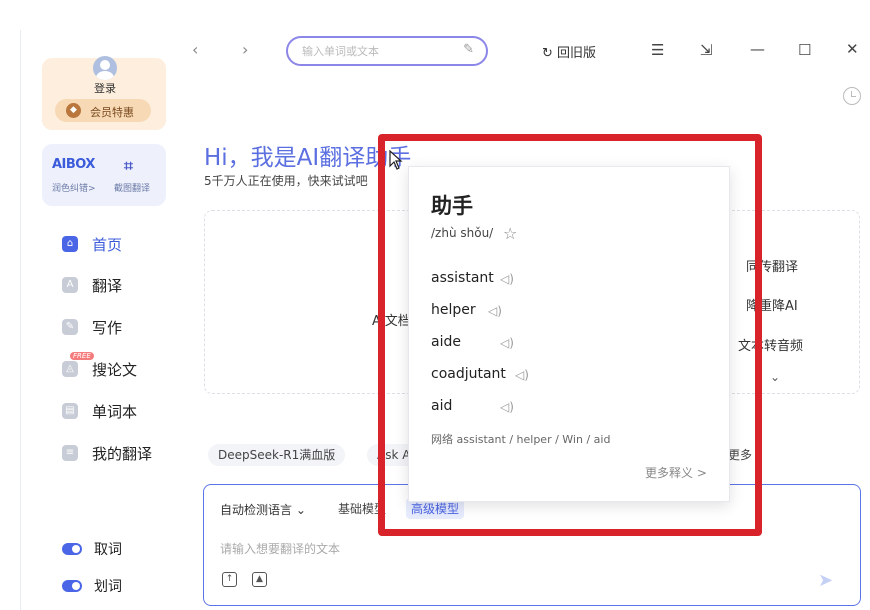  Describe the element at coordinates (70, 244) in the screenshot. I see `home-icon: ⌂` at that location.